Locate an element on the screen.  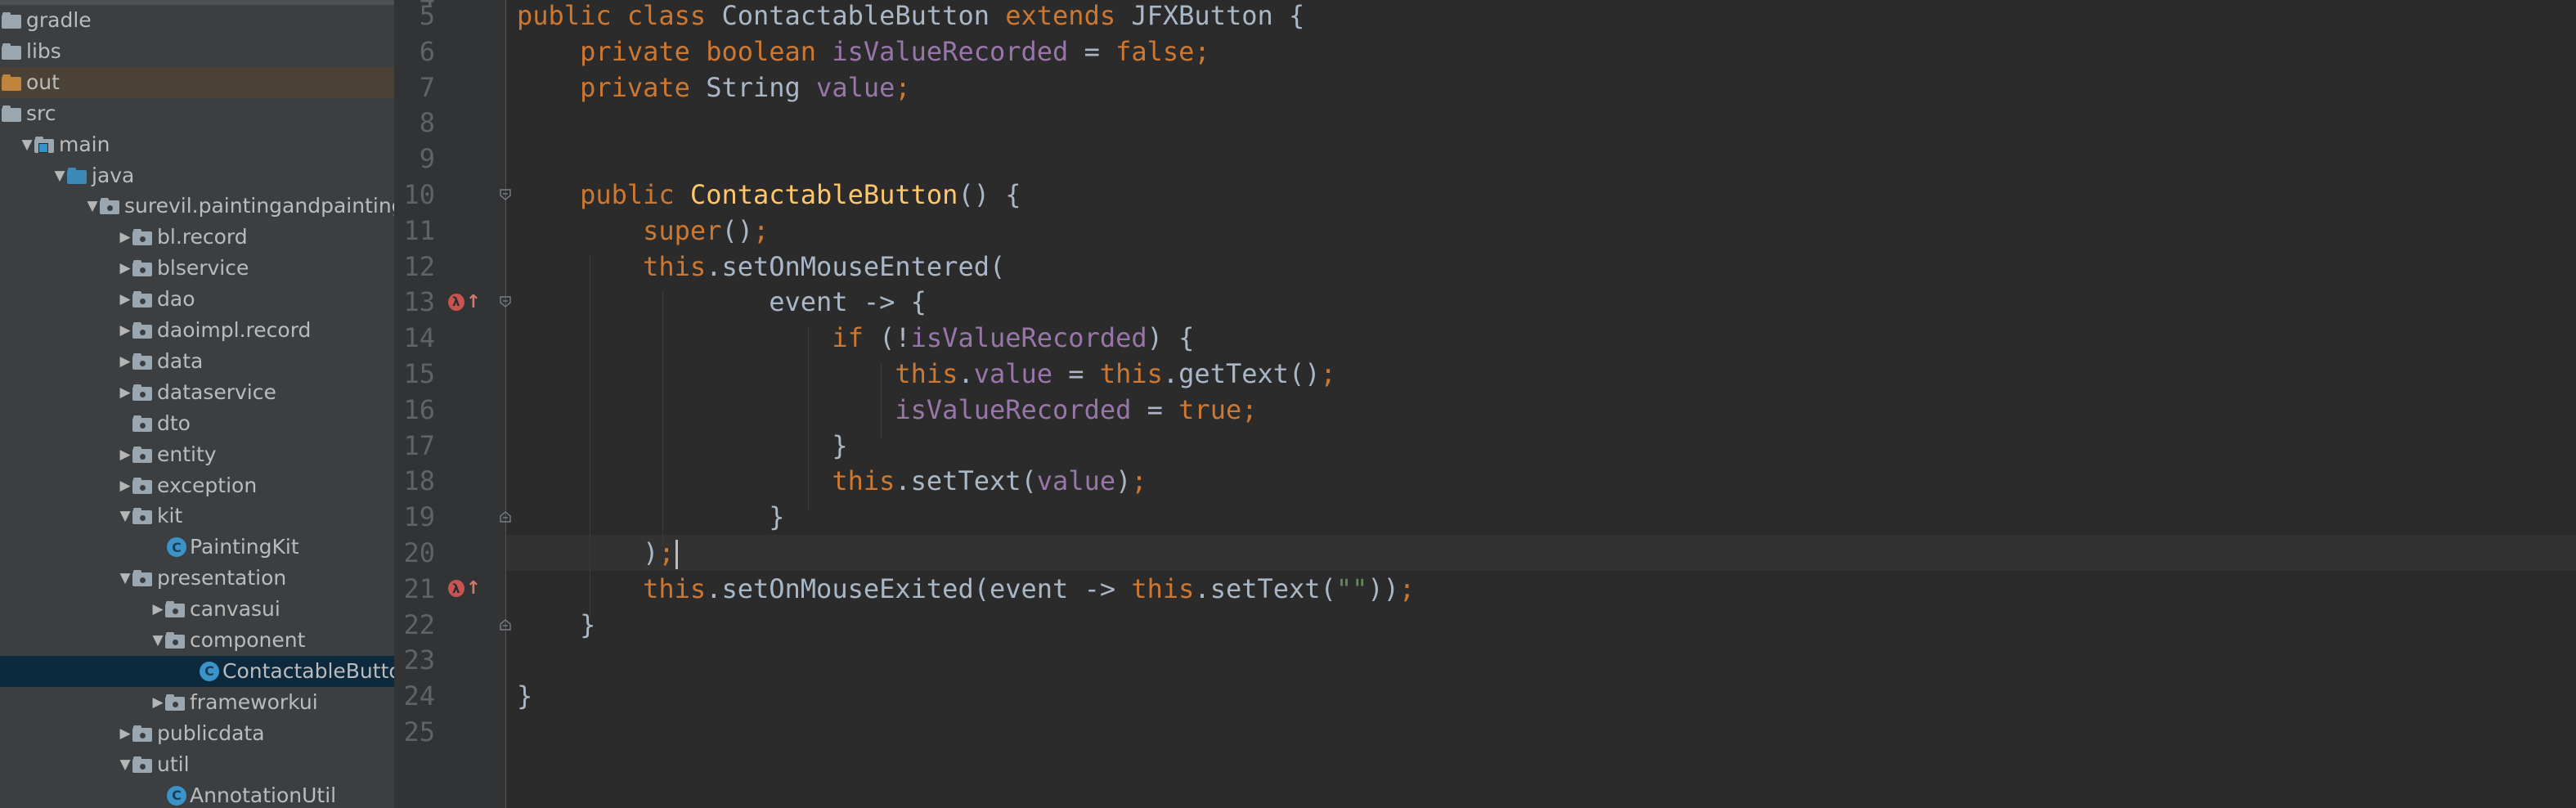
code-line: this.setOnMouseEntered( is located at coordinates (761, 267).